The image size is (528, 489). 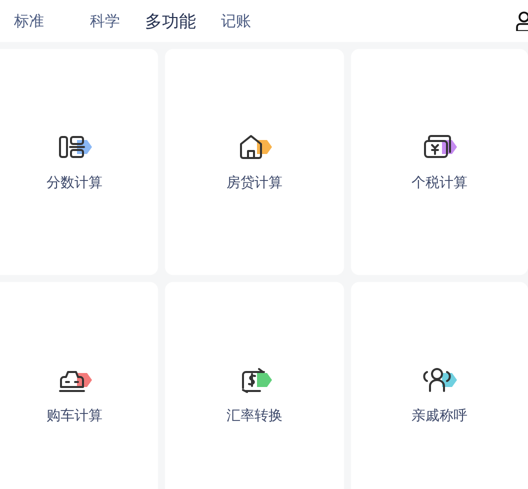 I want to click on tool-label: 购车计算, so click(x=74, y=416).